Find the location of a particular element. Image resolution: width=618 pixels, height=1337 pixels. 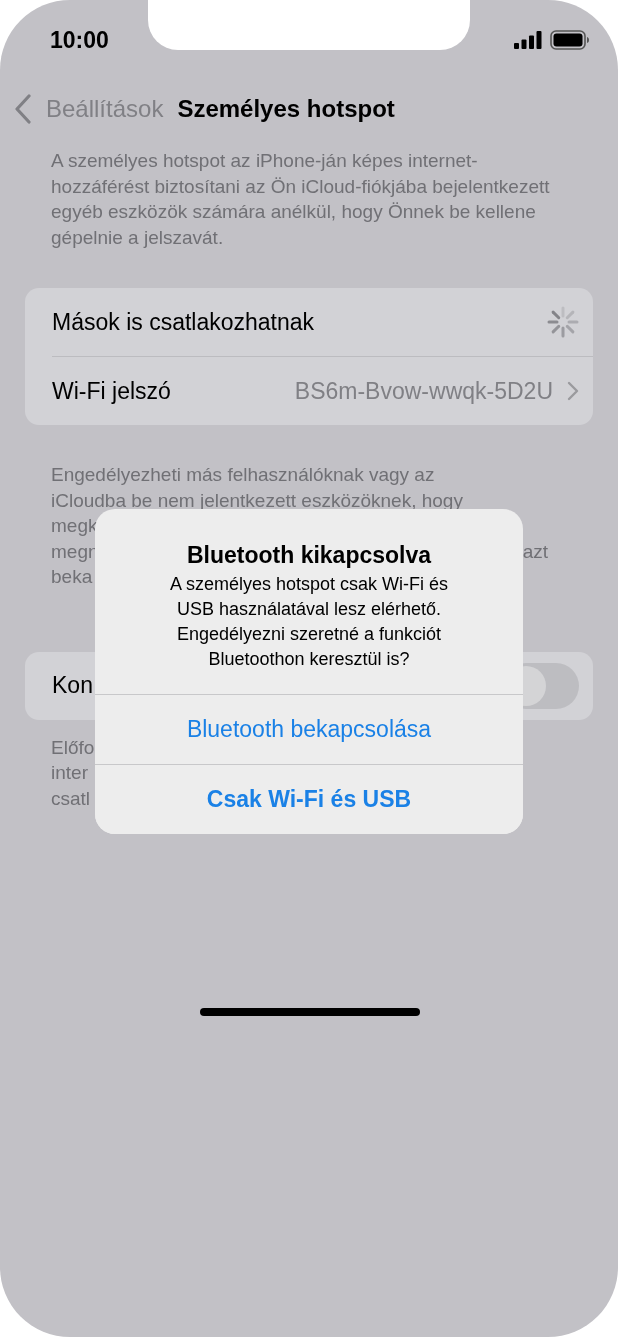

alert-button: Csak Wi-Fi és USB is located at coordinates (309, 799).